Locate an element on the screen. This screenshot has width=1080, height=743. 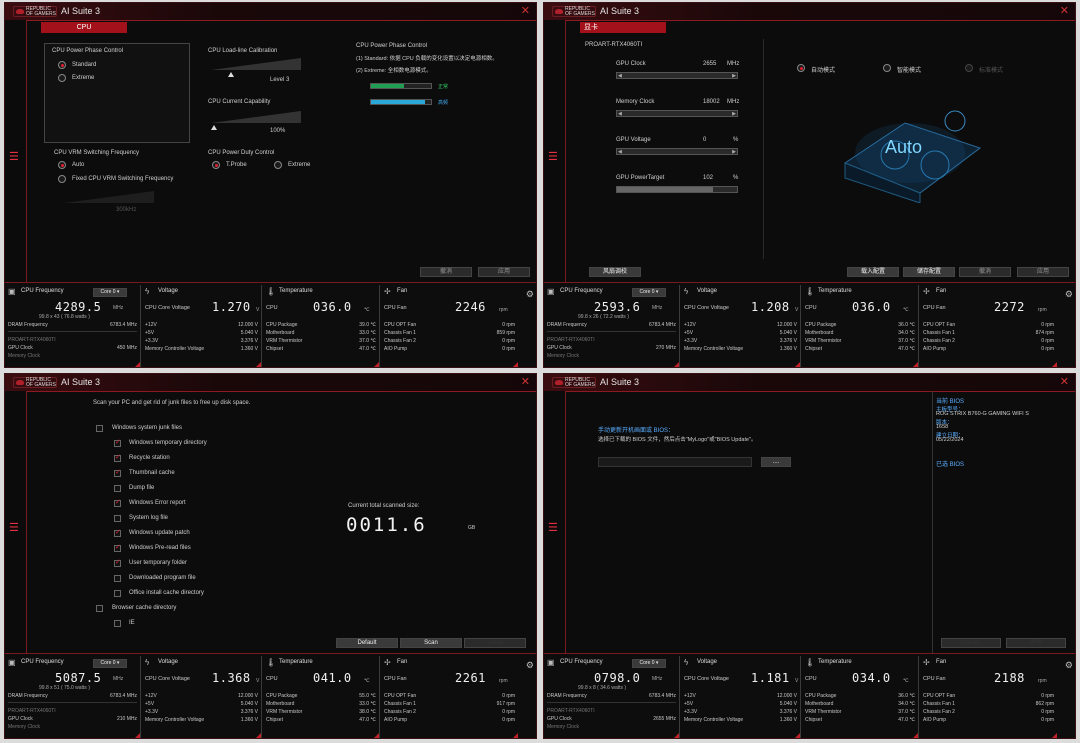
default-button: Default is located at coordinates (367, 643).